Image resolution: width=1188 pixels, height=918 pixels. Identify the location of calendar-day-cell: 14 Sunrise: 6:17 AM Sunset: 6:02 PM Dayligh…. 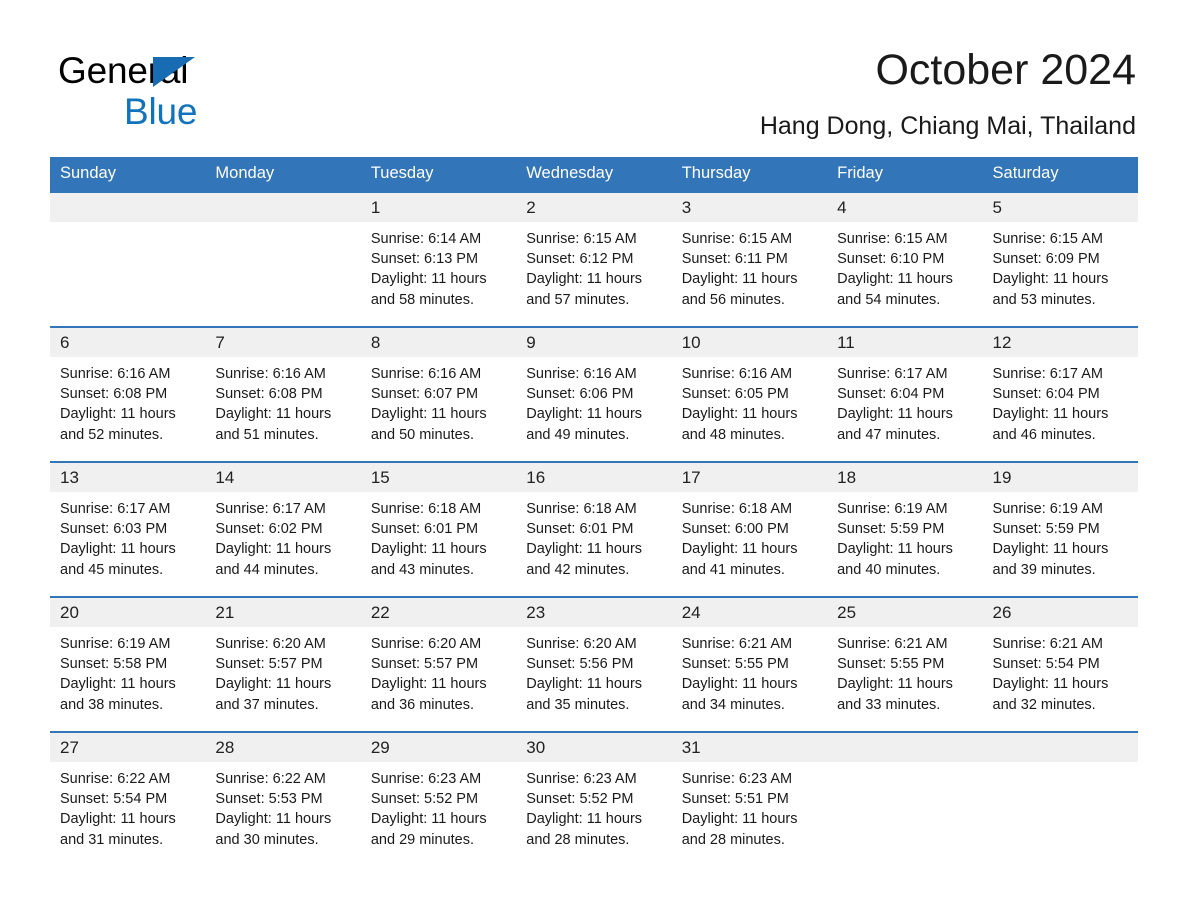
(283, 529).